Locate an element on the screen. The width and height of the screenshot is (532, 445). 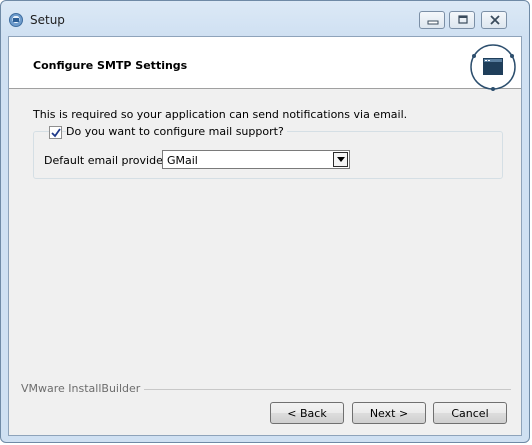
wizard-header: Configure SMTP Settings is located at coordinates (265, 64).